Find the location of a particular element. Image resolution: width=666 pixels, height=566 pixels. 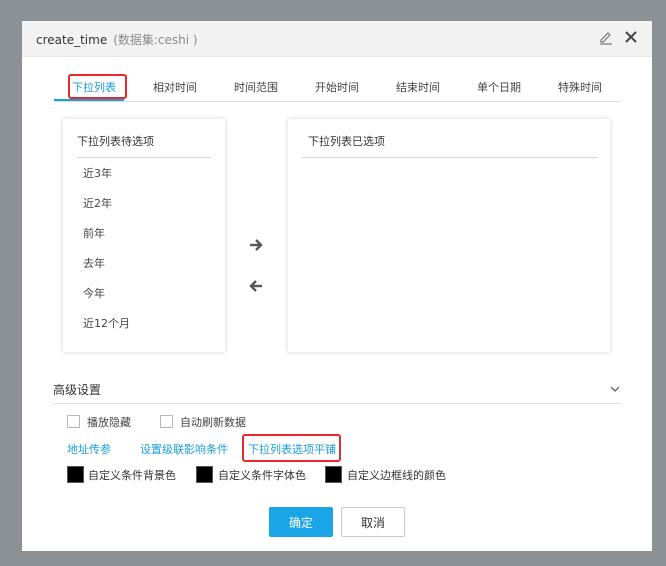

tab-bar: 下拉列表 相对时间 时间范围 开始时间 结束时间 单个日期 特殊时间 is located at coordinates (337, 87).